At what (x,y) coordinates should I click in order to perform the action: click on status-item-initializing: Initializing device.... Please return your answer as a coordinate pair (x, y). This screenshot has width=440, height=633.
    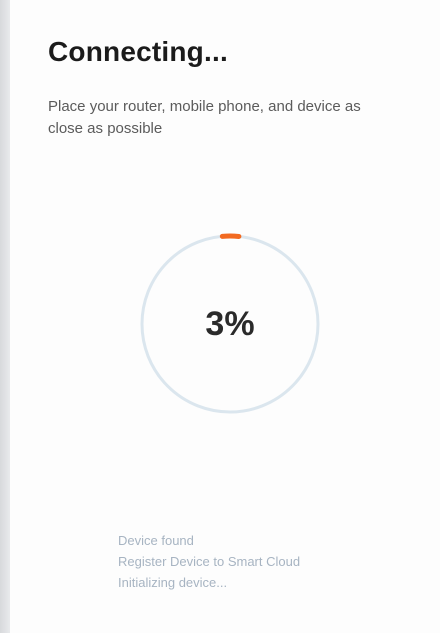
    Looking at the image, I should click on (173, 582).